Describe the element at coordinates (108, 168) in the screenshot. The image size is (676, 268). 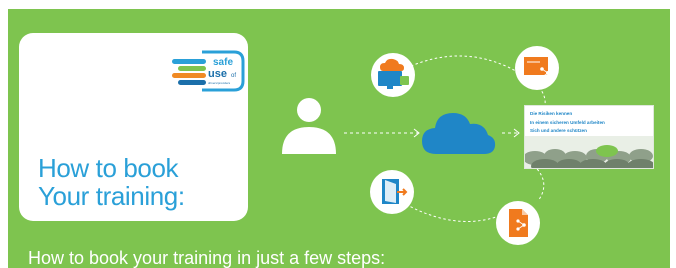
I see `card-title-line-1: How to book` at that location.